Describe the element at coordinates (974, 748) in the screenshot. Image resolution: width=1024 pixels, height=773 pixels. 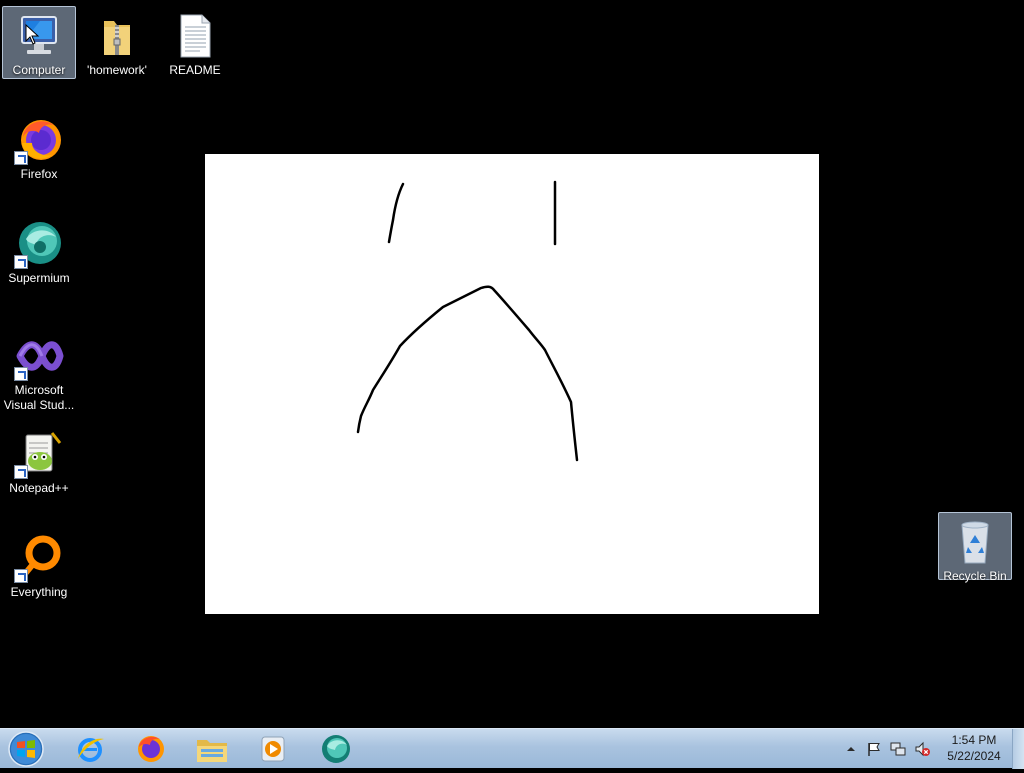
I see `system-clock: 1:54 PM 5/22/2024` at that location.